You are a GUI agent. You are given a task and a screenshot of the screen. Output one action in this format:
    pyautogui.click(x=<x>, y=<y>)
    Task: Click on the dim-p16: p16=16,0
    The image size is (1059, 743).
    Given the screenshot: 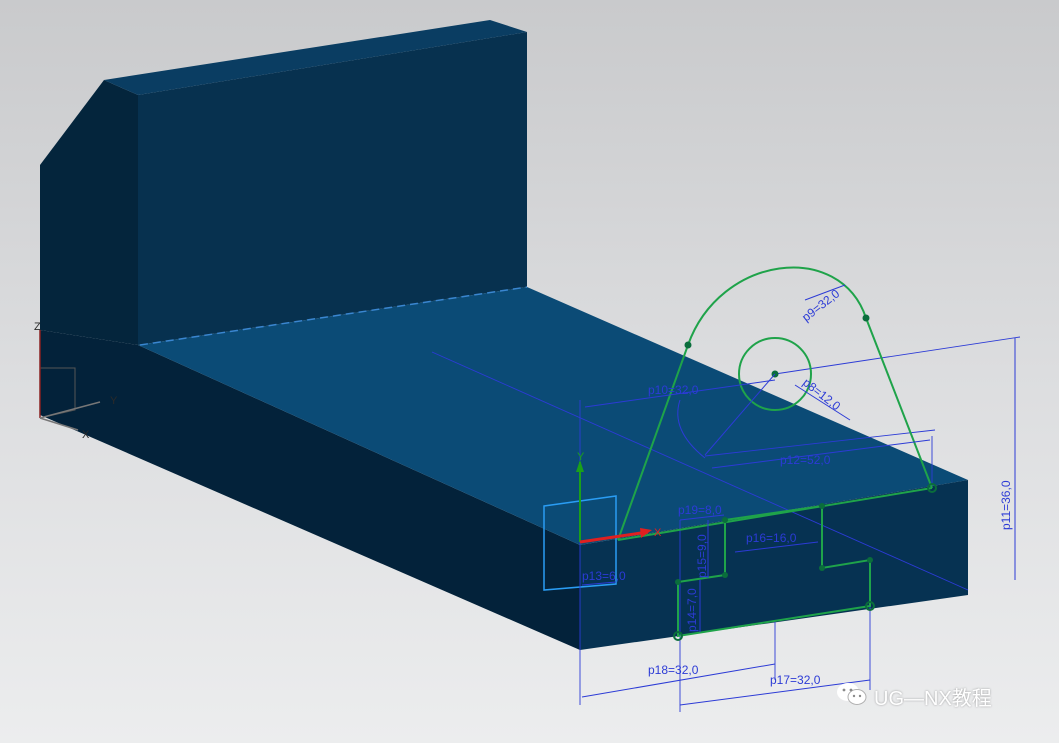 What is the action you would take?
    pyautogui.click(x=771, y=538)
    